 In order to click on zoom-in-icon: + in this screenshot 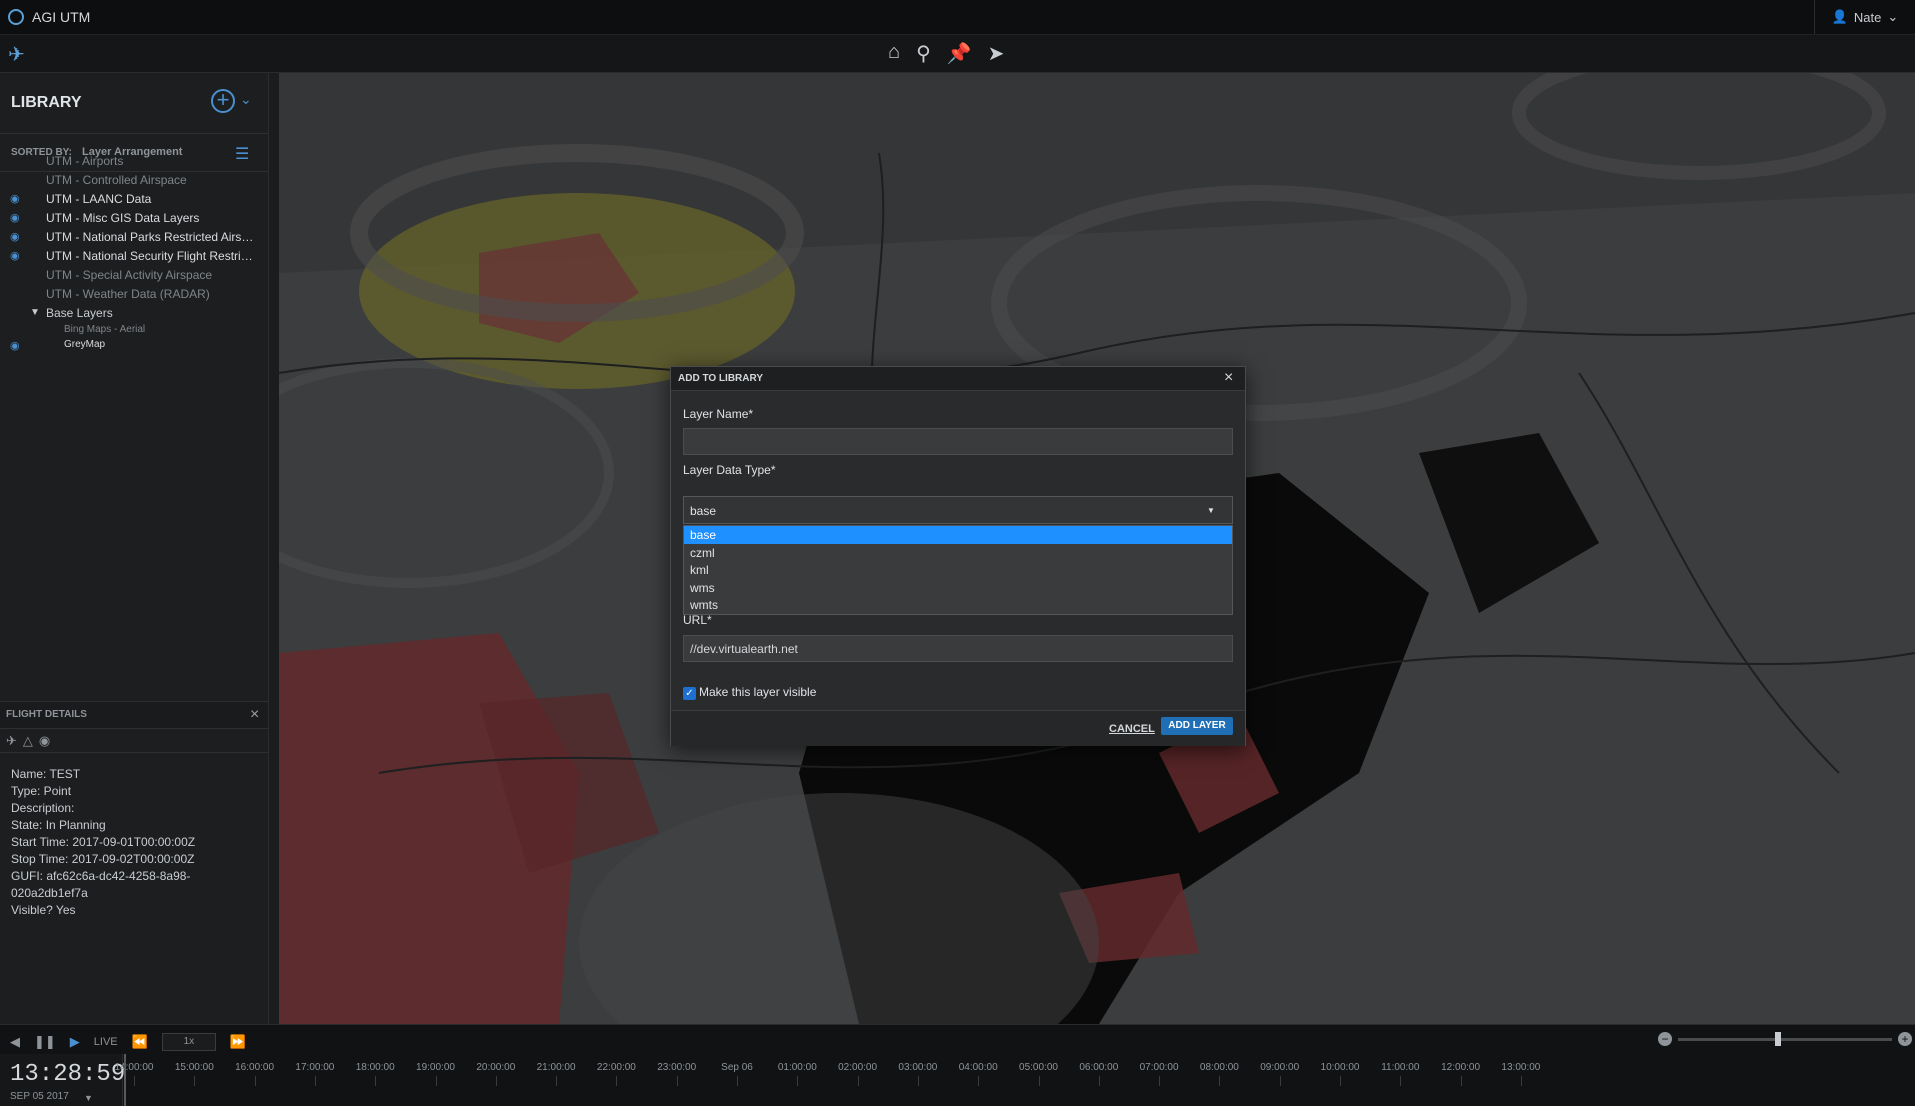, I will do `click(1905, 1039)`.